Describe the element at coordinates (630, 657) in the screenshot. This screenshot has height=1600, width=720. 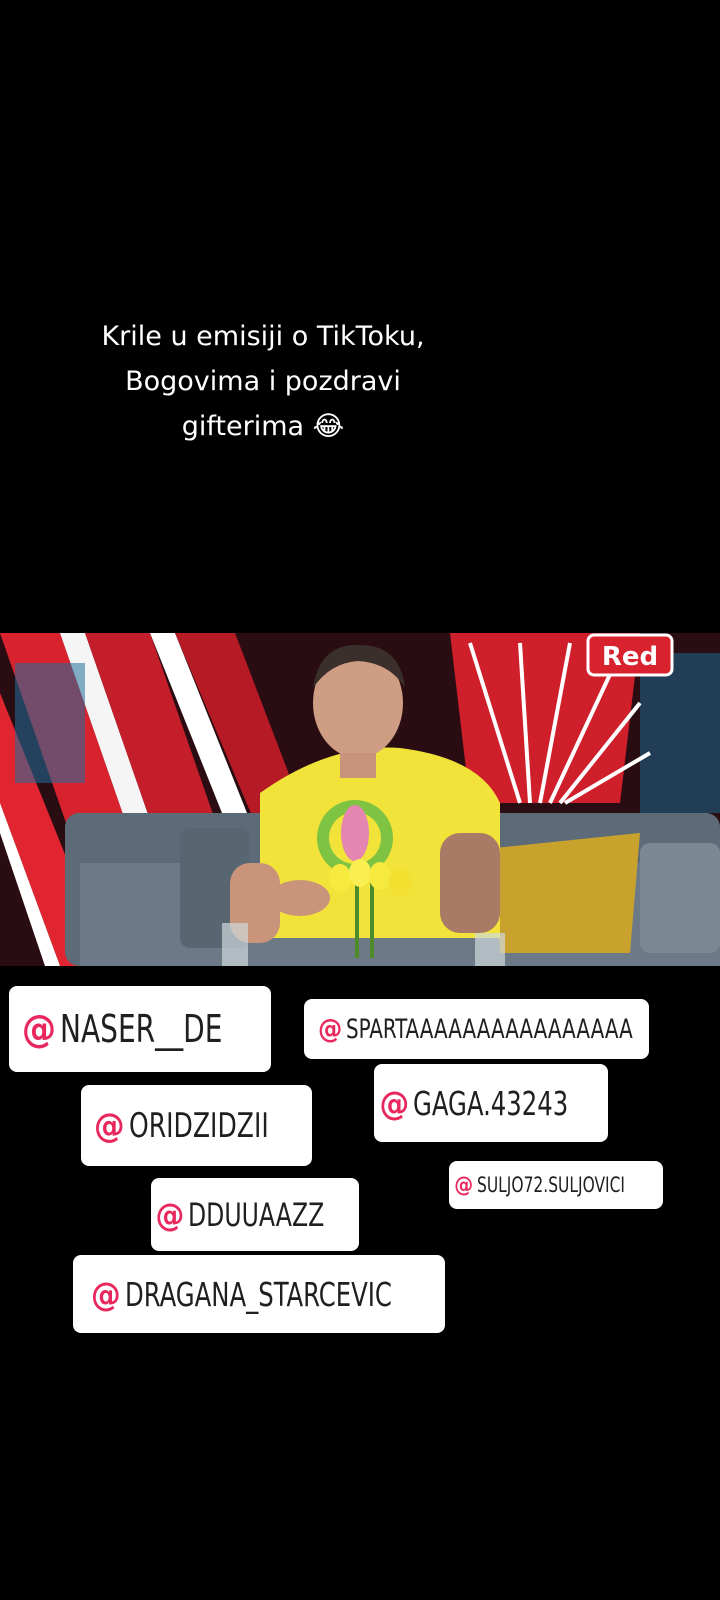
I see `channel-logo: Red` at that location.